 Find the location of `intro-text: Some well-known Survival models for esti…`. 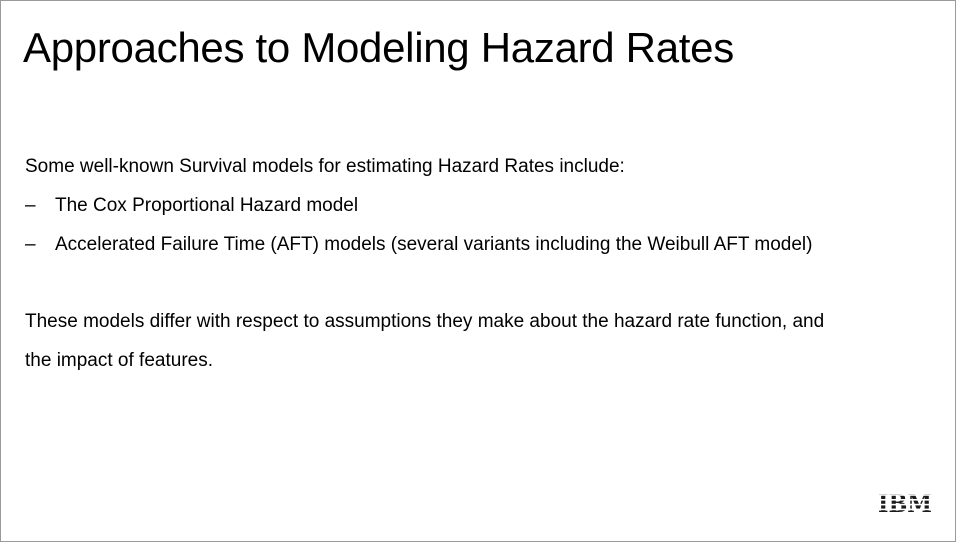

intro-text: Some well-known Survival models for esti… is located at coordinates (325, 166).